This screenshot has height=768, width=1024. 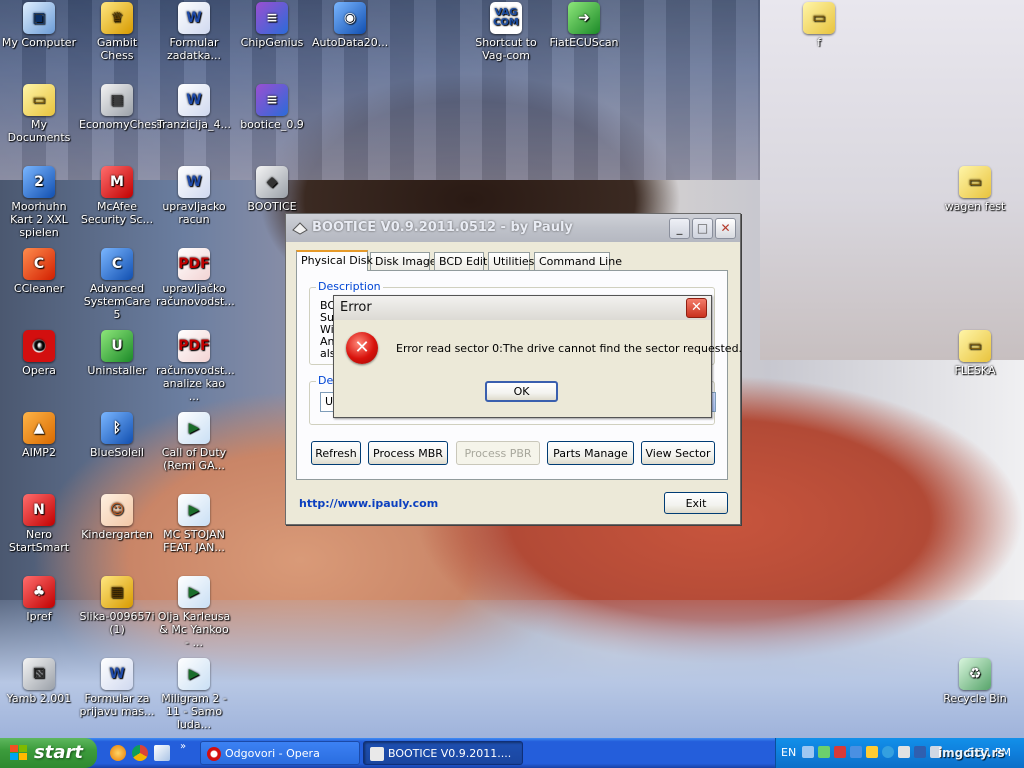 I want to click on desktop-icon-chipgenius: ≡ ChipGenius, so click(x=272, y=25).